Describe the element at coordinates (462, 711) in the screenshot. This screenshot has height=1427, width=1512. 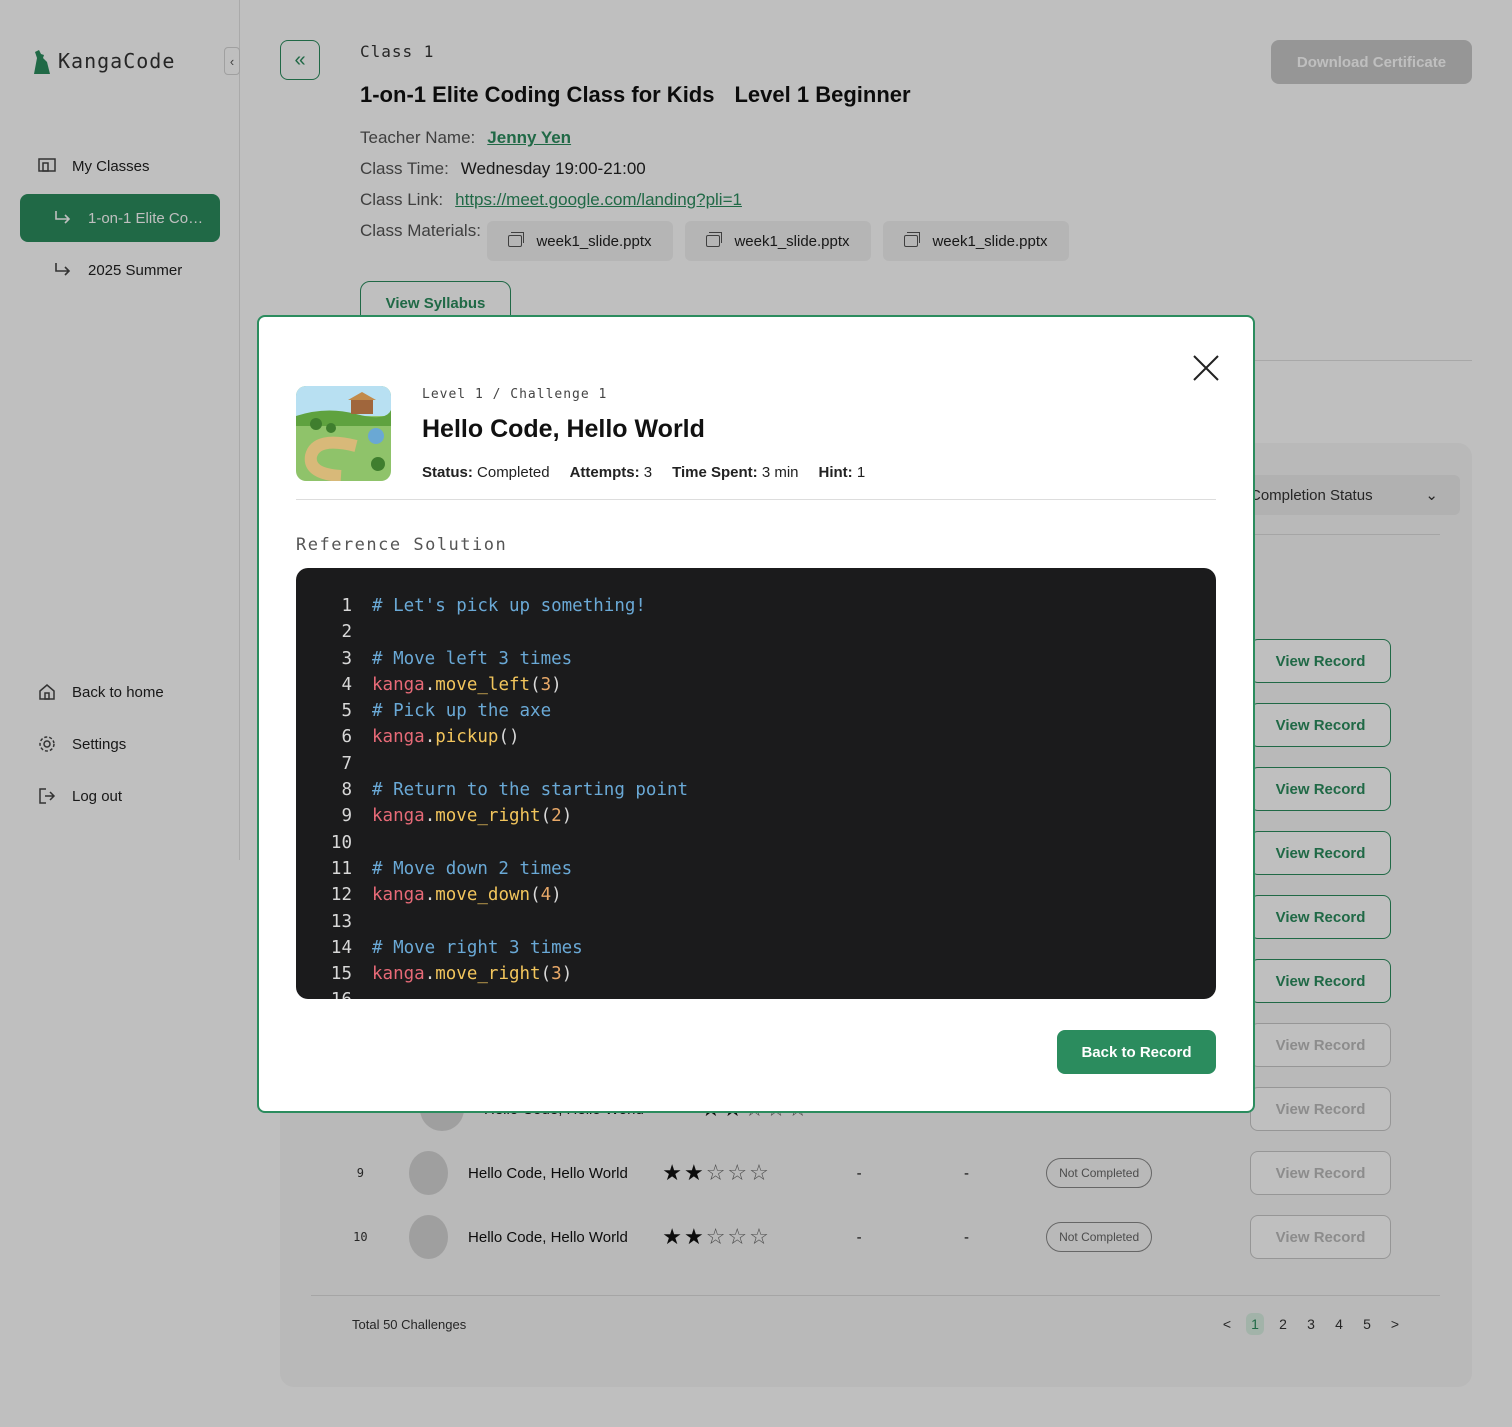
I see `code-text: # Pick up the axe` at that location.